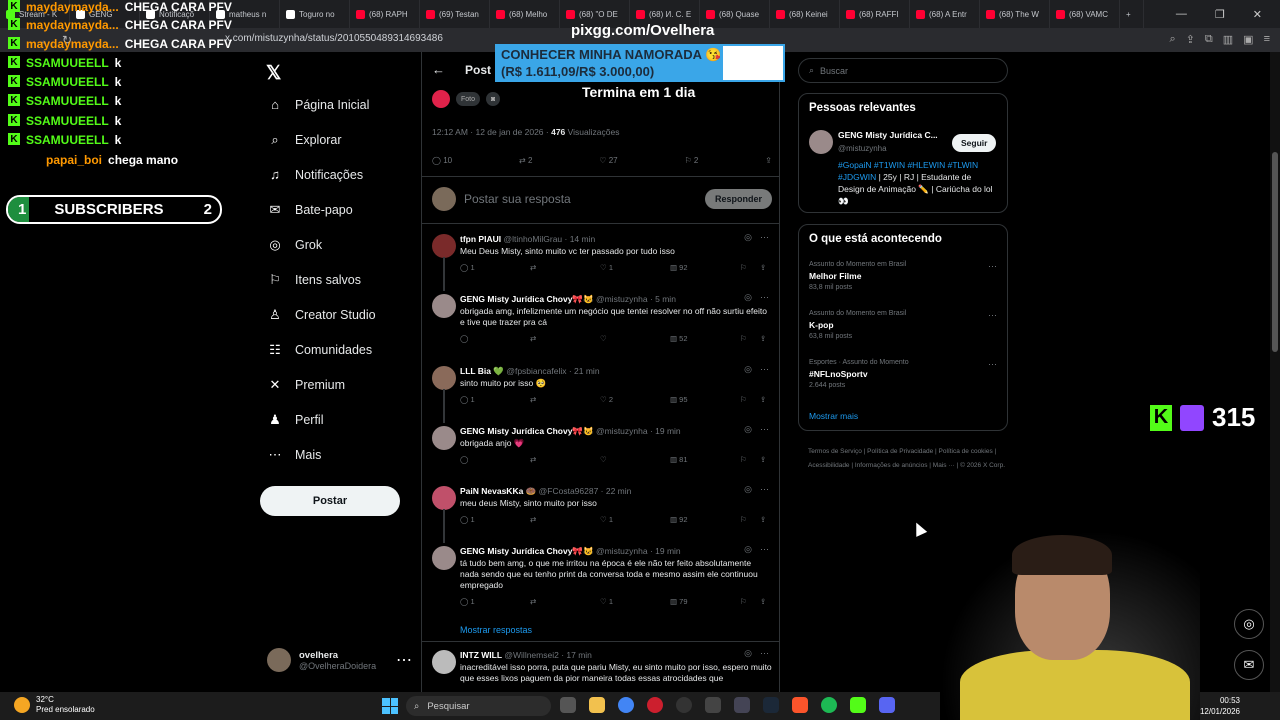 The width and height of the screenshot is (1280, 720). I want to click on browser-tab: (68) RAPH, so click(385, 14).